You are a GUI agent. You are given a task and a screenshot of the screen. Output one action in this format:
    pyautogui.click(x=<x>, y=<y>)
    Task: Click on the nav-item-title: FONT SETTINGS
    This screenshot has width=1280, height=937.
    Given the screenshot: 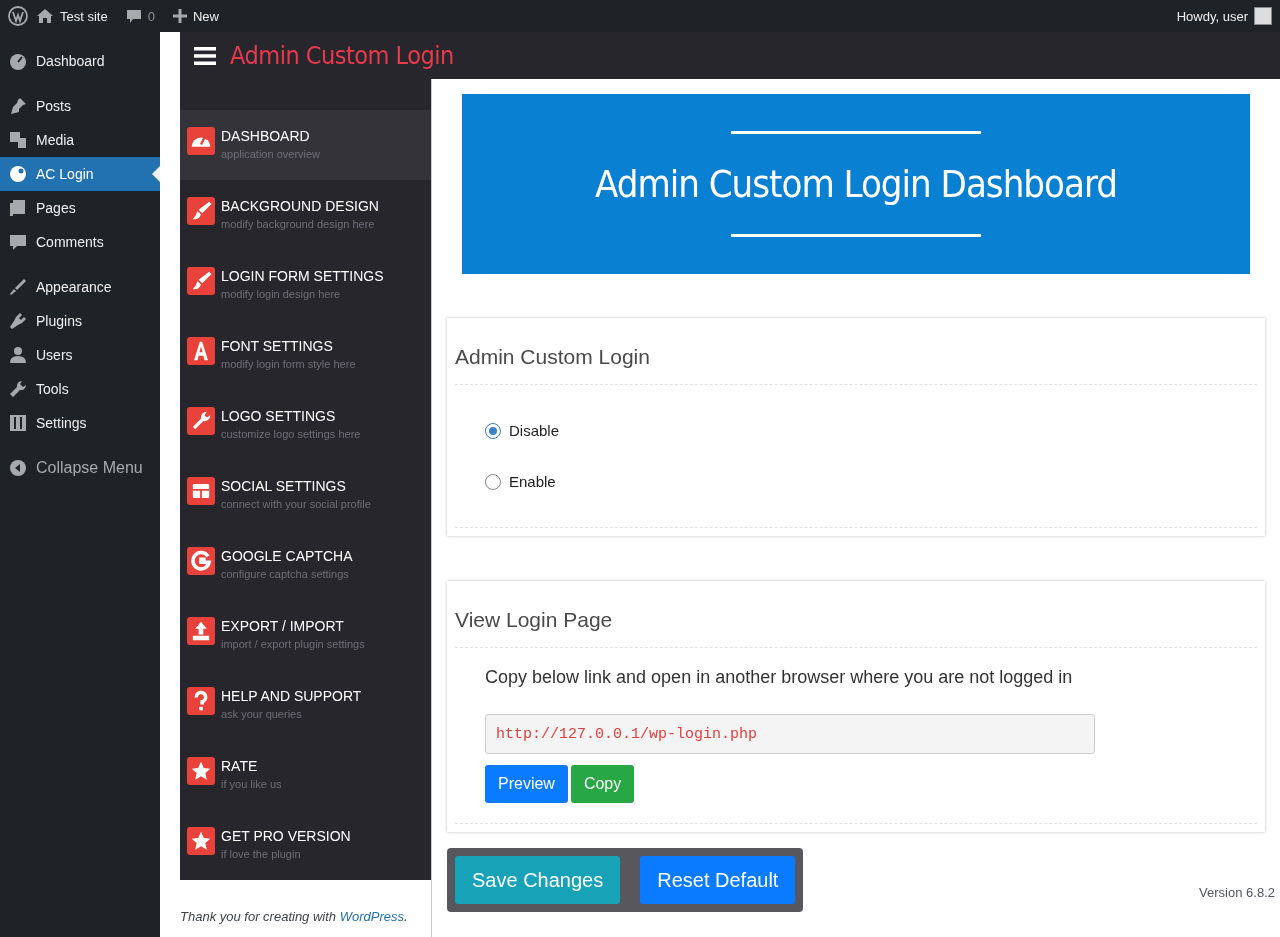 What is the action you would take?
    pyautogui.click(x=277, y=346)
    